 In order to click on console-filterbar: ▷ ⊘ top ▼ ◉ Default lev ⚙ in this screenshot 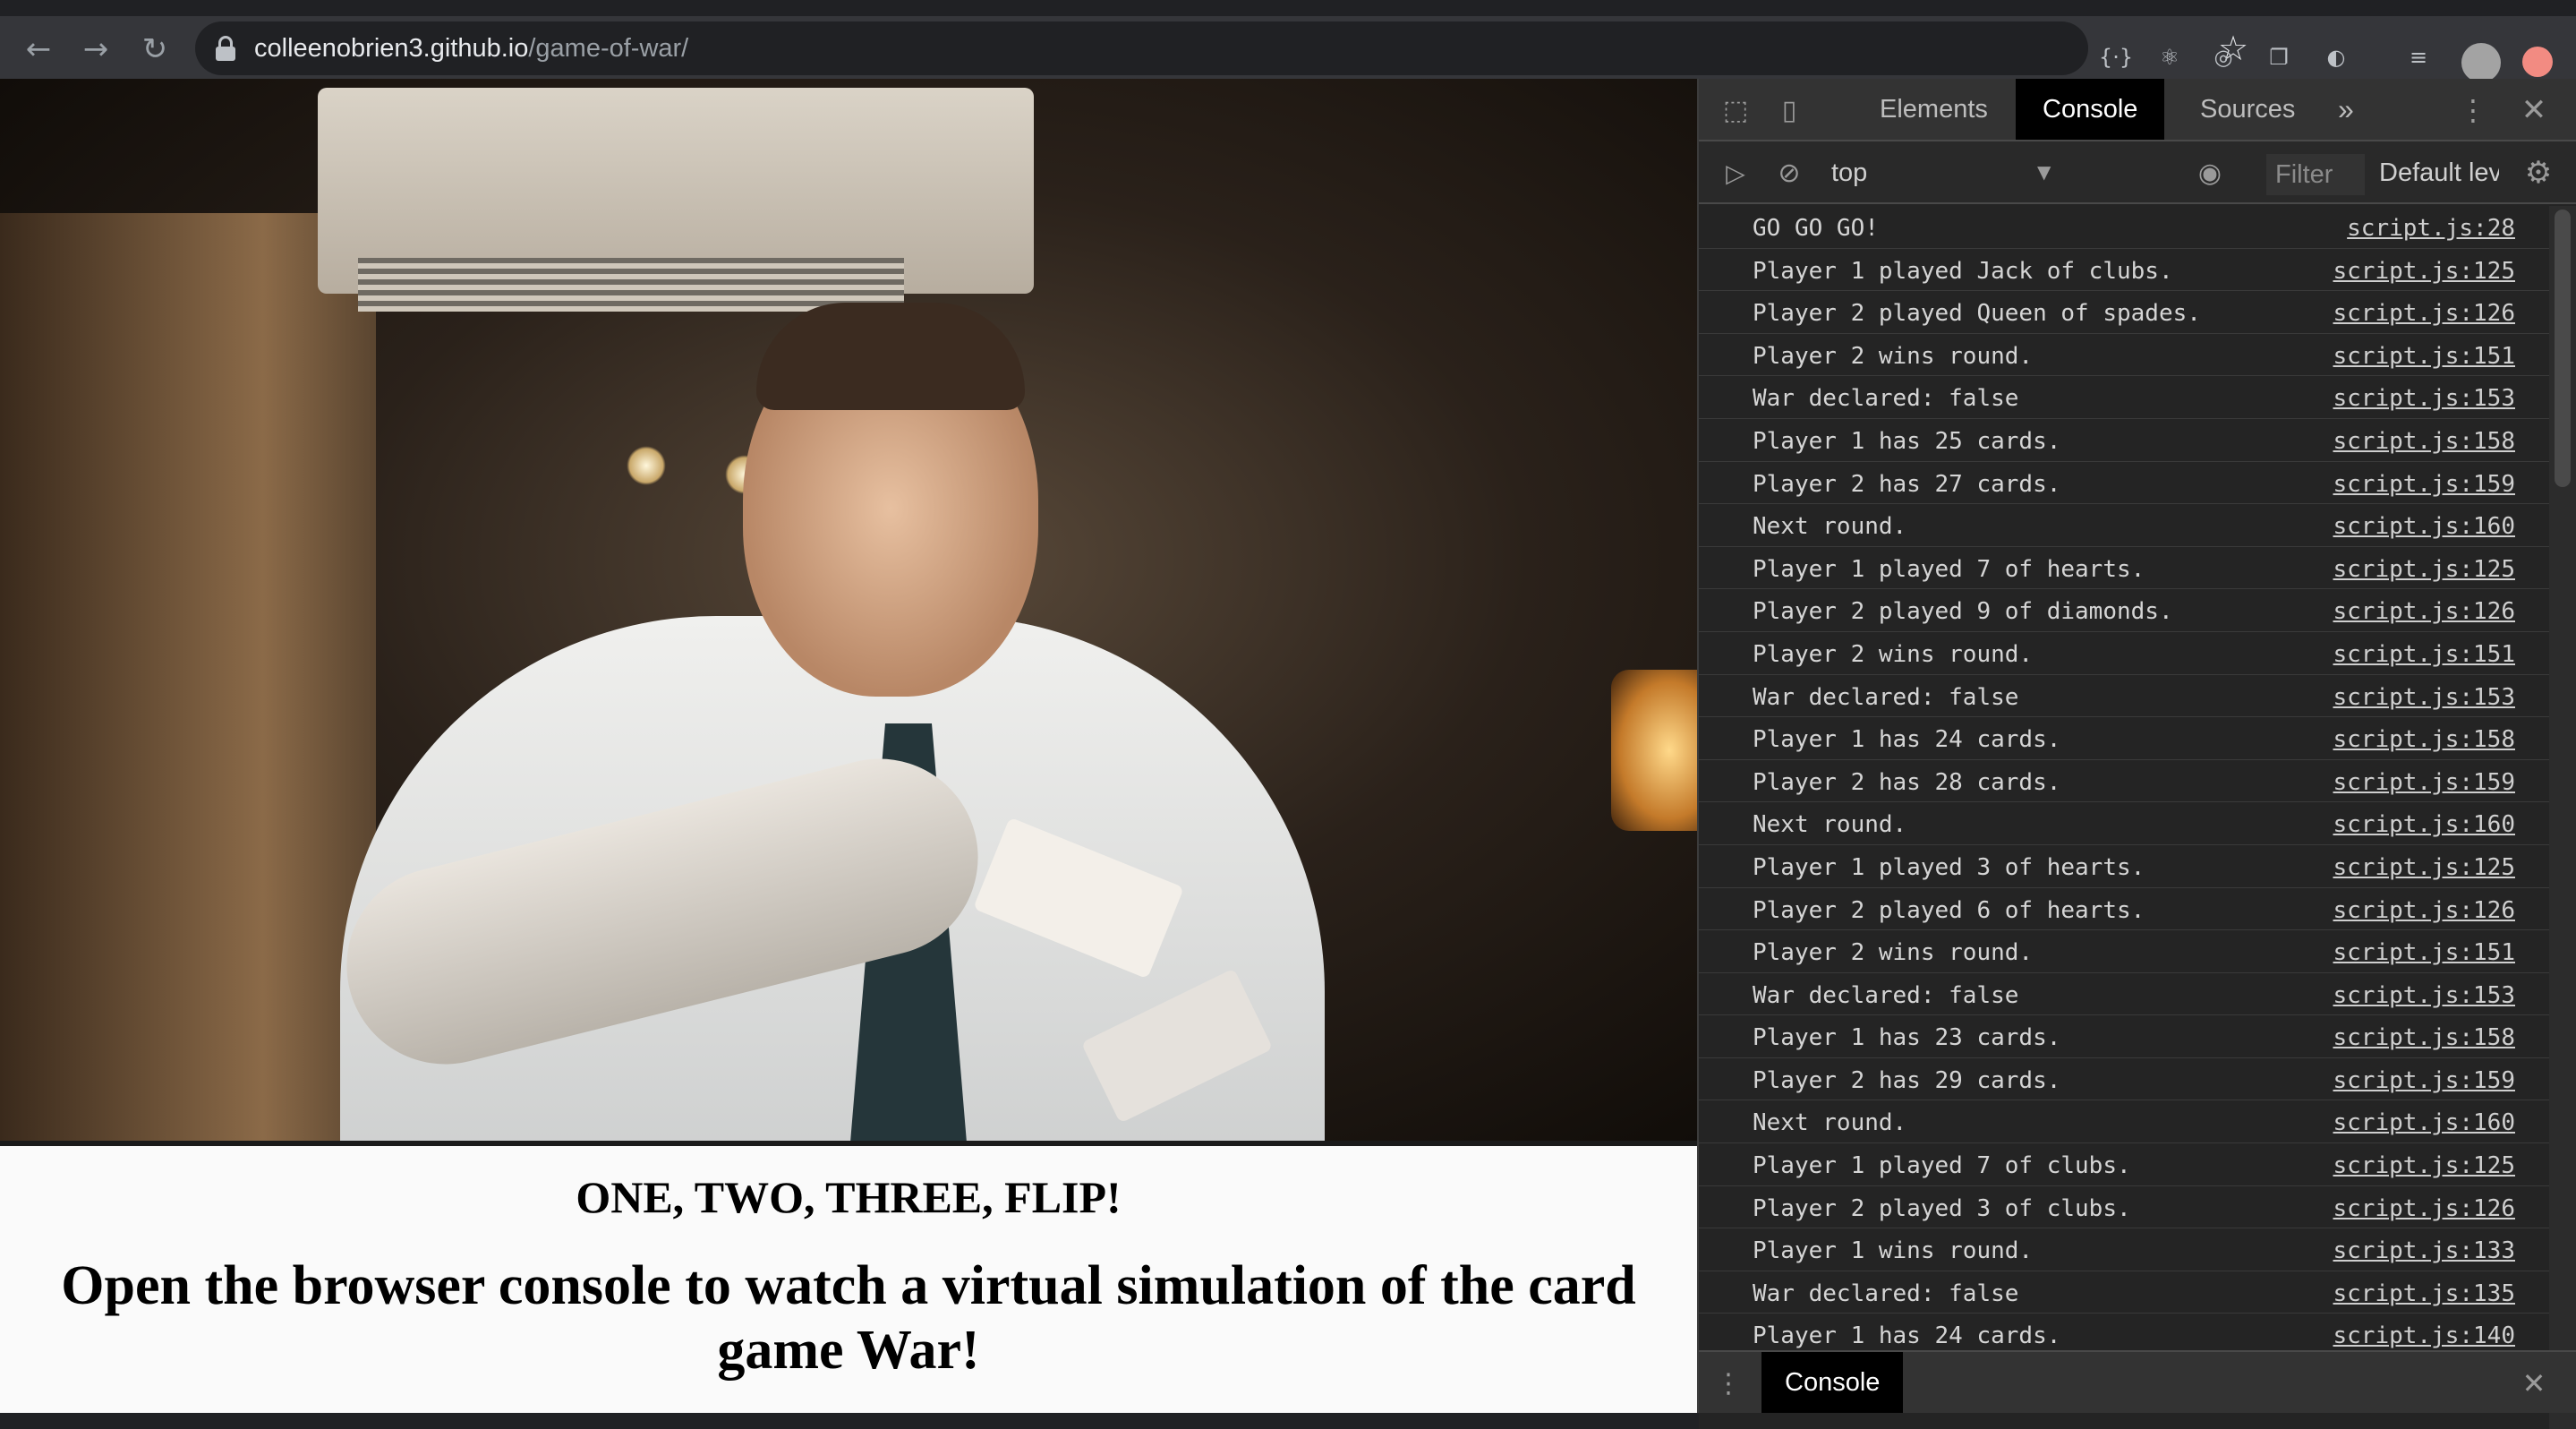, I will do `click(2137, 172)`.